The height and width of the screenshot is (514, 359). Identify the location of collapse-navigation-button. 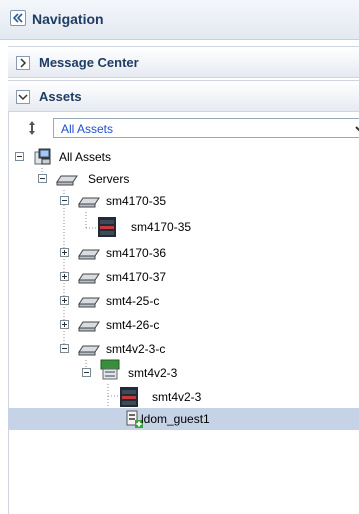
(18, 18).